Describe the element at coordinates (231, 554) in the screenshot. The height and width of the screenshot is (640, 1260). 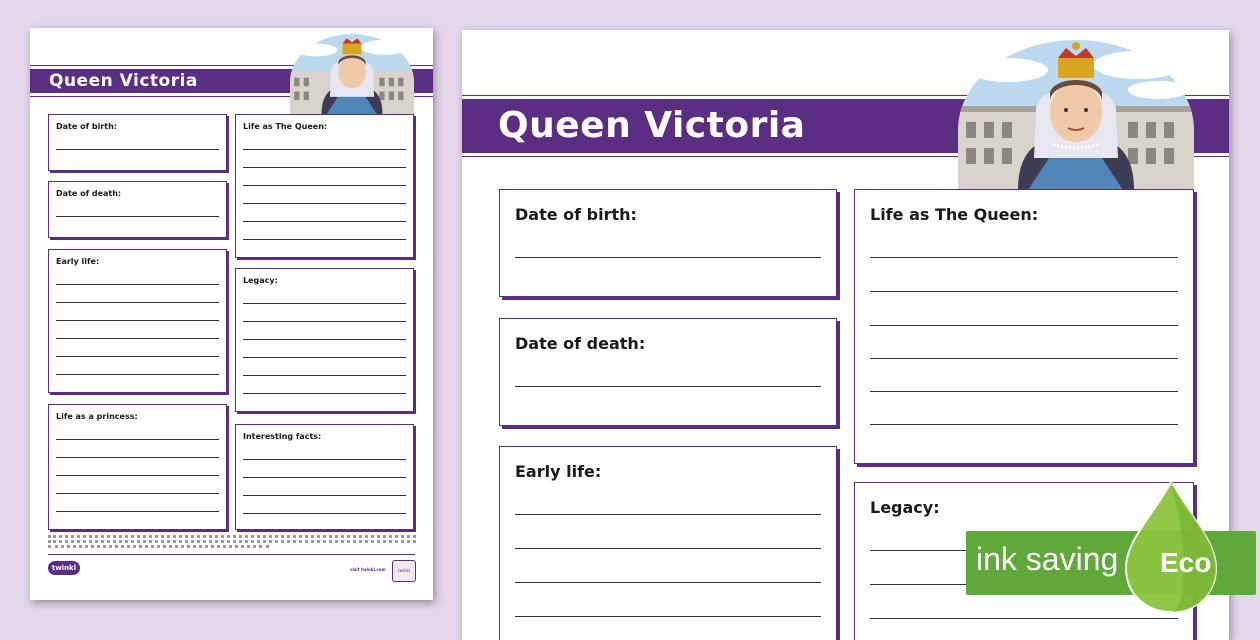
I see `footer-divider` at that location.